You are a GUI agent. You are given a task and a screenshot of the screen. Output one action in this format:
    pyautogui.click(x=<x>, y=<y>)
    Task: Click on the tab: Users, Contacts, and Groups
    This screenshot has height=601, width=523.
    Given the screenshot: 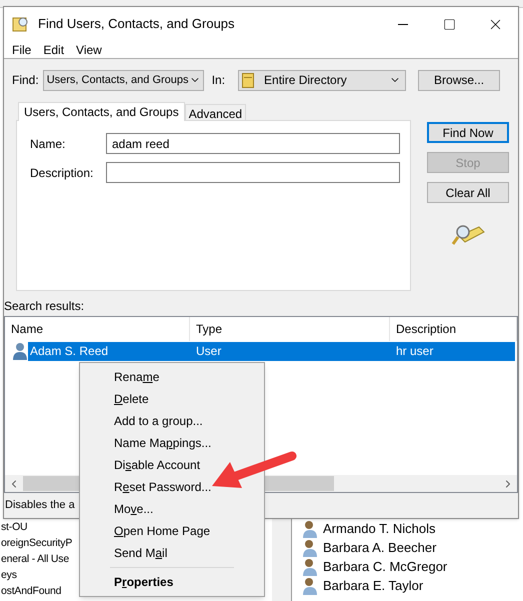 What is the action you would take?
    pyautogui.click(x=101, y=111)
    